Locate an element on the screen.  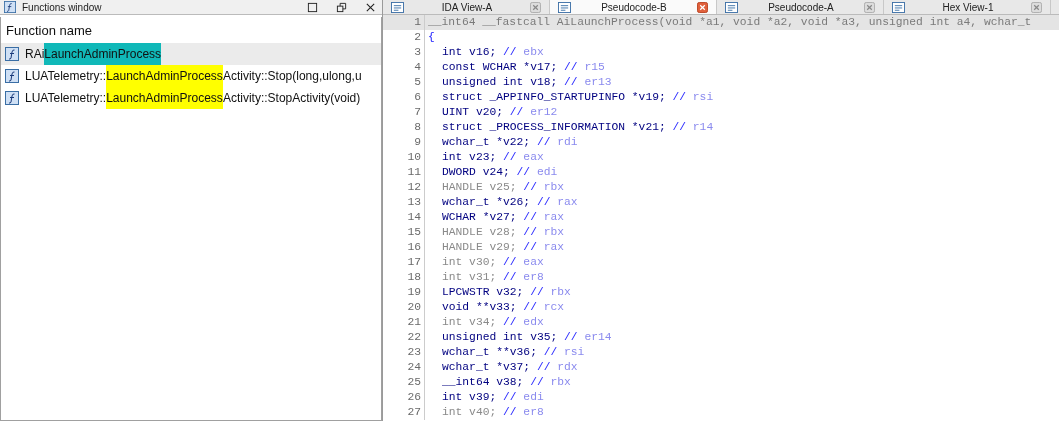
variable-declaration: const WCHAR *v17; // r15 is located at coordinates (523, 67).